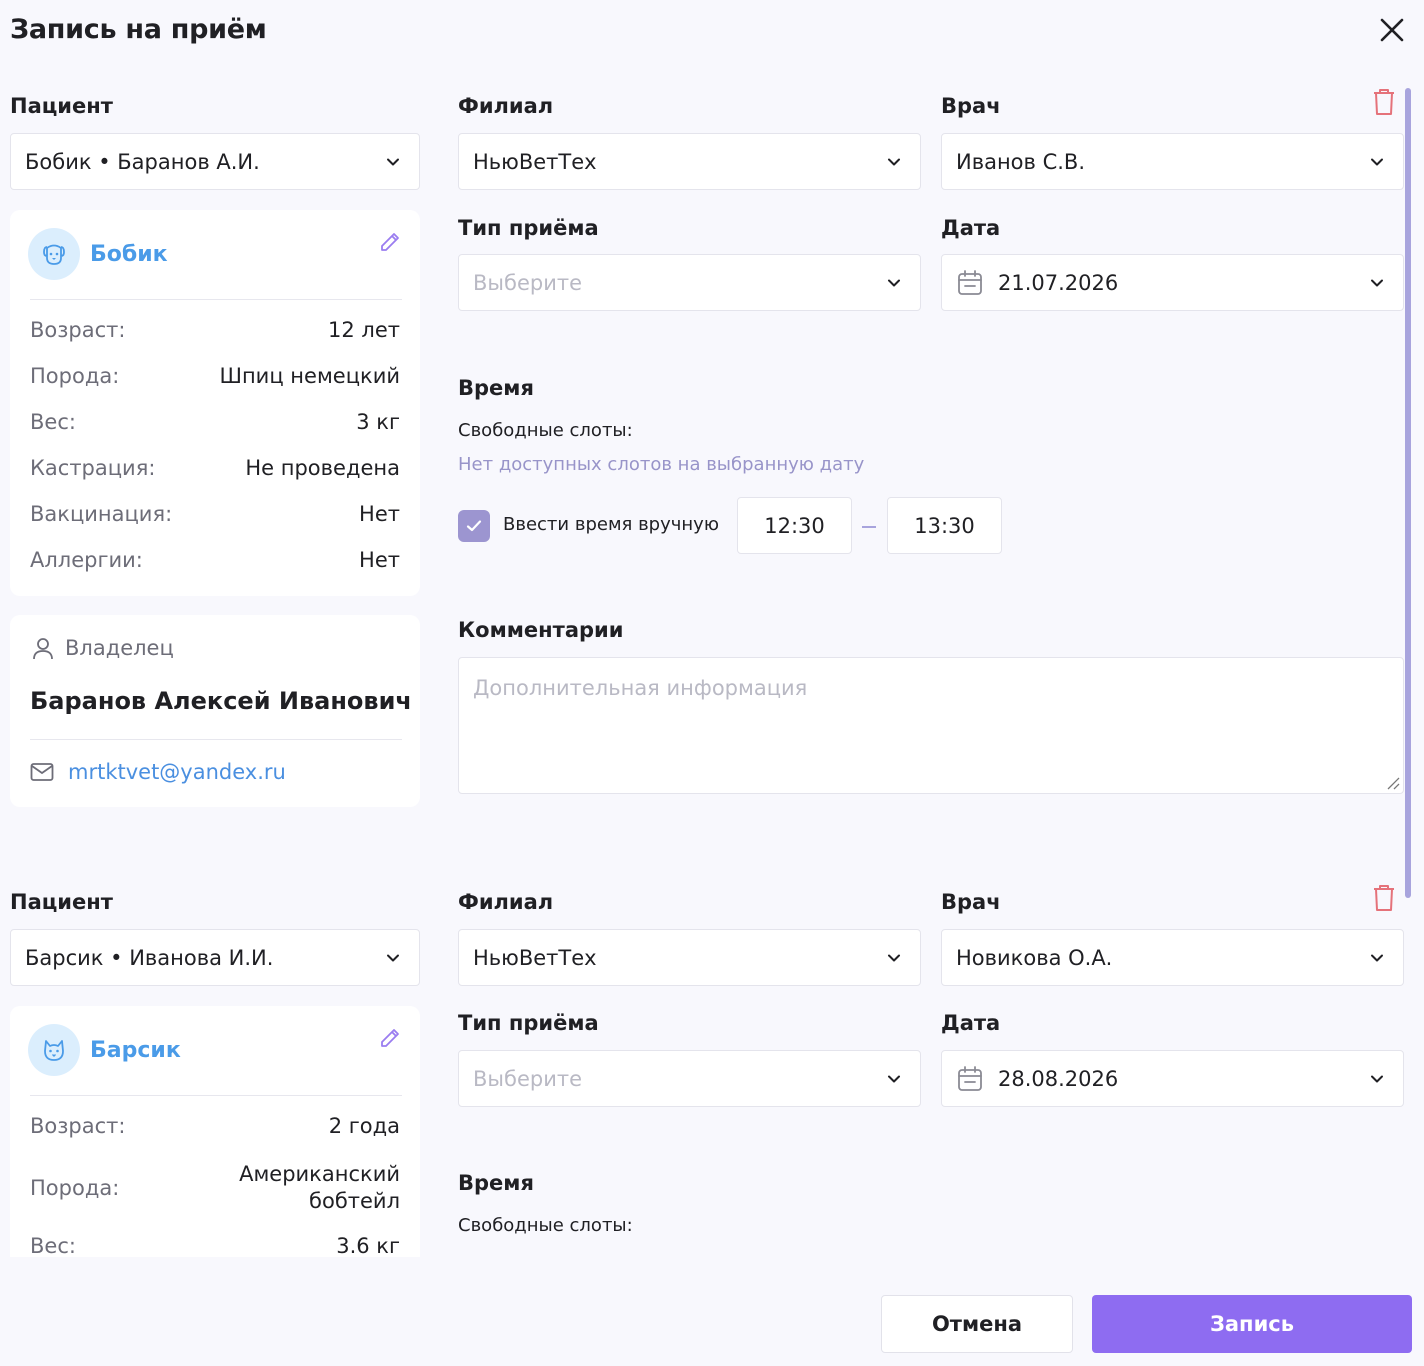 This screenshot has width=1424, height=1366. What do you see at coordinates (931, 725) in the screenshot?
I see `comments-textarea: Дополнительная информация` at bounding box center [931, 725].